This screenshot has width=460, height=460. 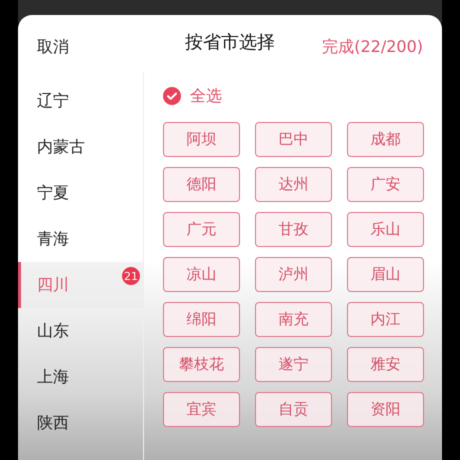 I want to click on city-tile: 德阳, so click(x=201, y=184).